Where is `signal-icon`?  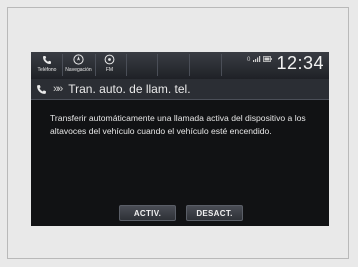
signal-icon is located at coordinates (256, 60).